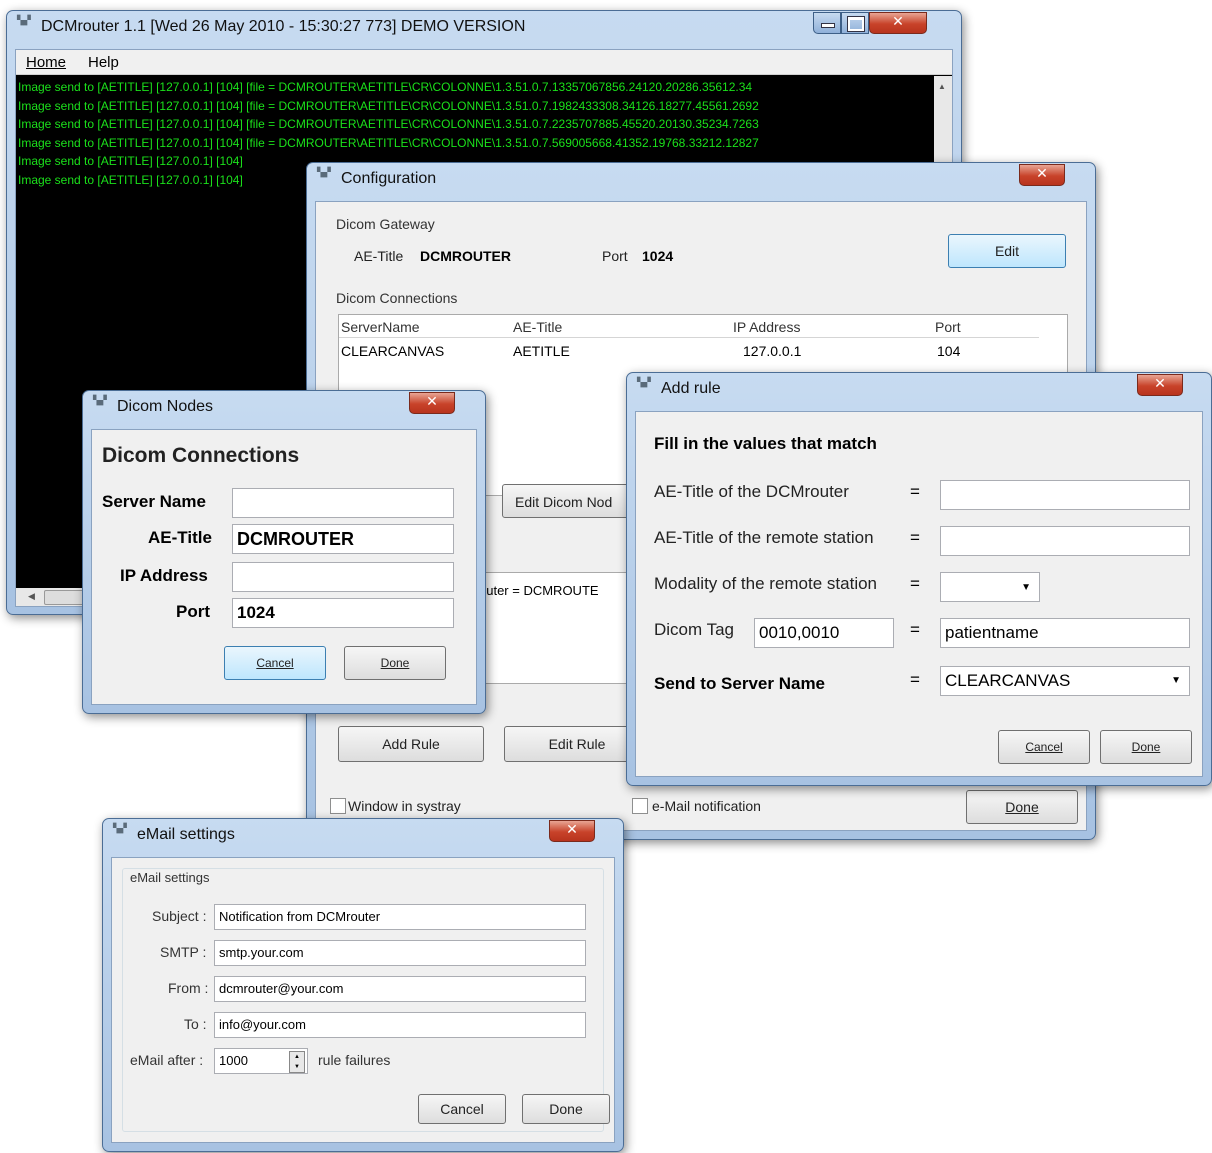 The height and width of the screenshot is (1153, 1212). What do you see at coordinates (393, 351) in the screenshot?
I see `cell-servername: CLEARCANVAS` at bounding box center [393, 351].